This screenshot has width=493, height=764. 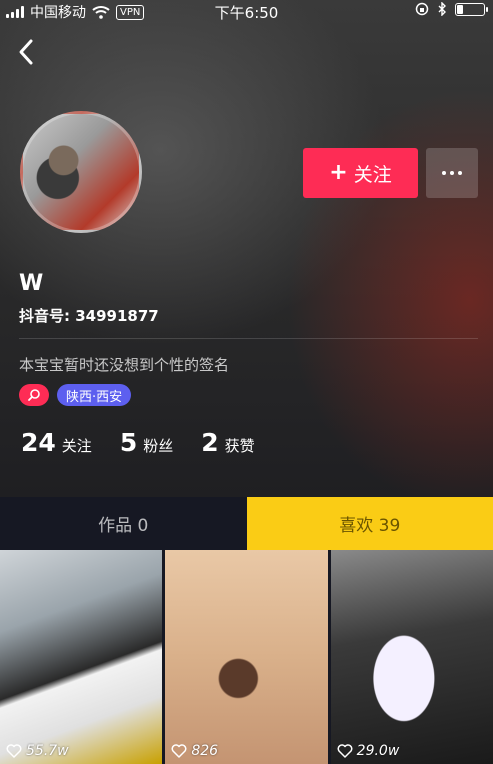 I want to click on follow-button: + 关注, so click(x=360, y=173).